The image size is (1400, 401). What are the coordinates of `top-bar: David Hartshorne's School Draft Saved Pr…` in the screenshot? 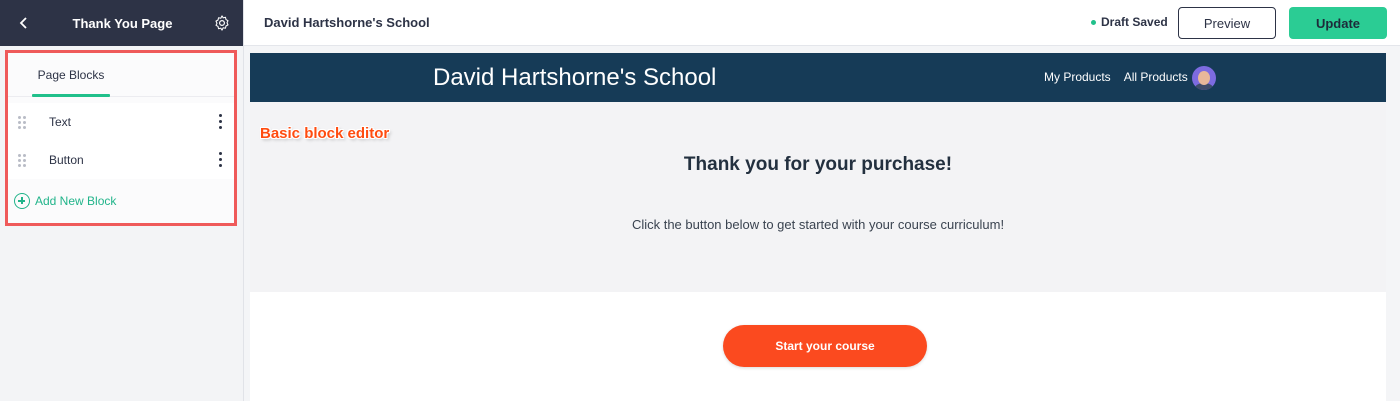 It's located at (822, 23).